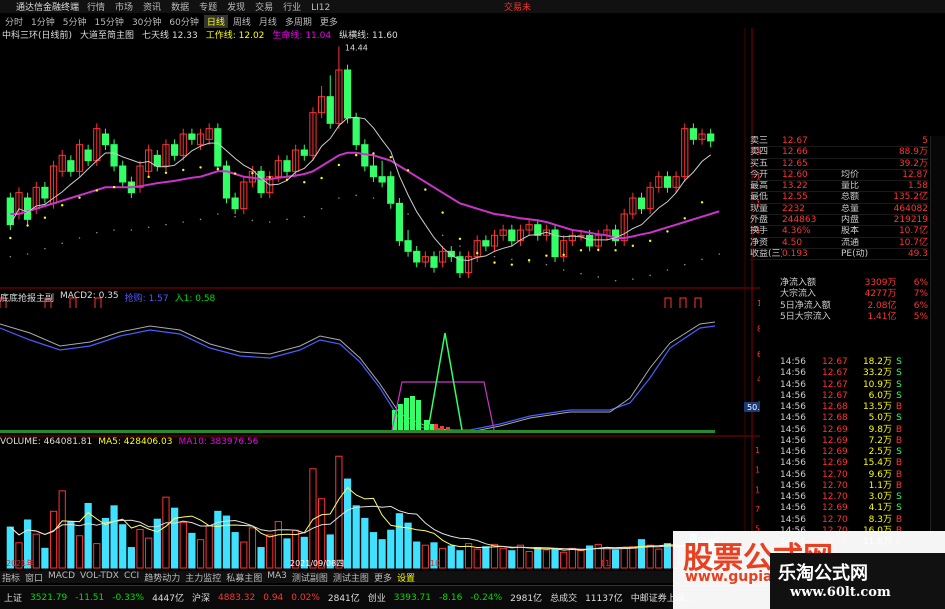  I want to click on tick-row: 14:56 12.69 2.5万 S, so click(854, 452).